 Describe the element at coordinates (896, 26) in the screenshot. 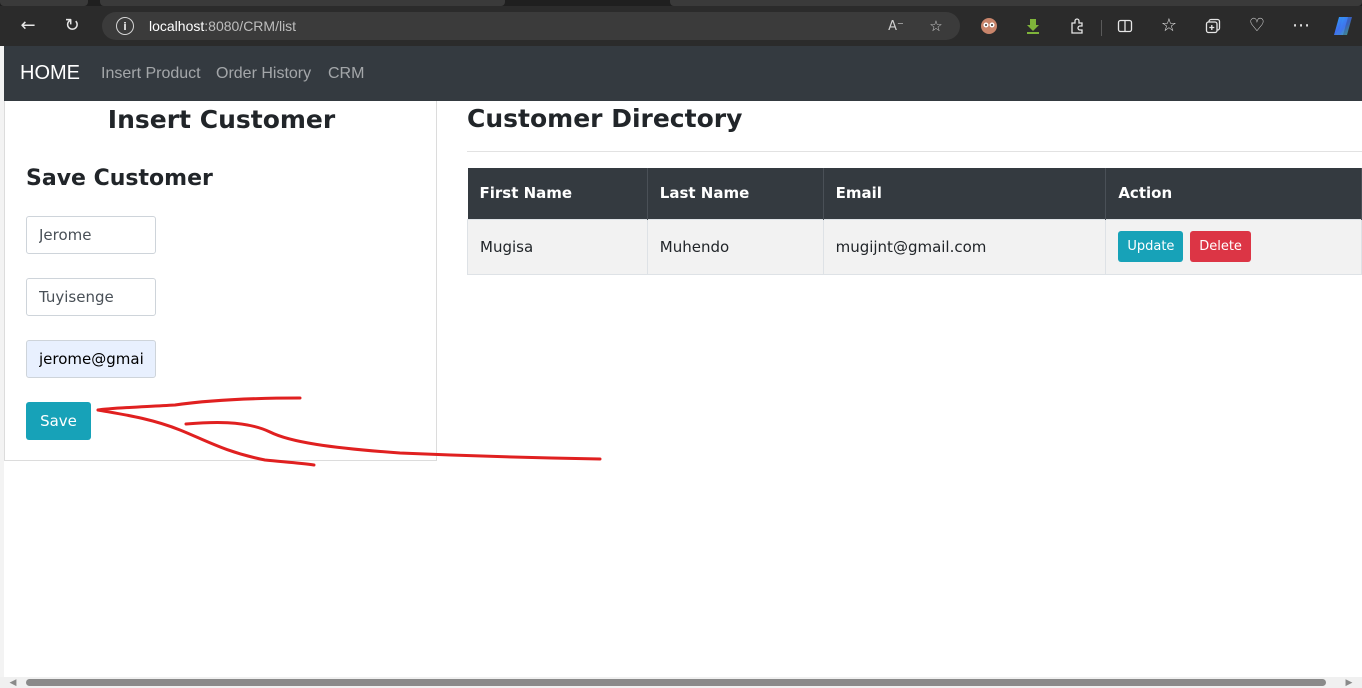

I see `read-aloud-icon: A⁻` at that location.